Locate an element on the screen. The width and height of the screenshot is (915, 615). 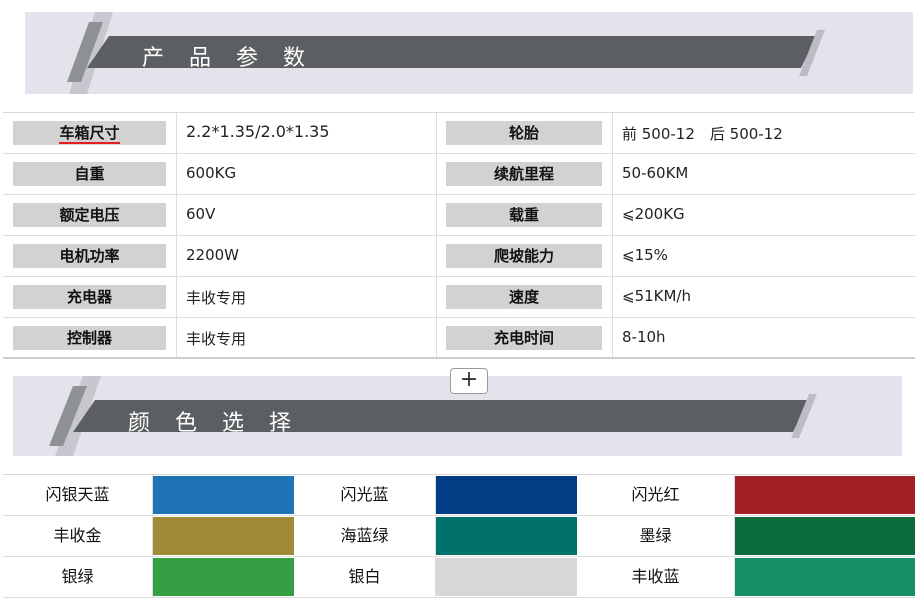
param-value: 600KG is located at coordinates (211, 173).